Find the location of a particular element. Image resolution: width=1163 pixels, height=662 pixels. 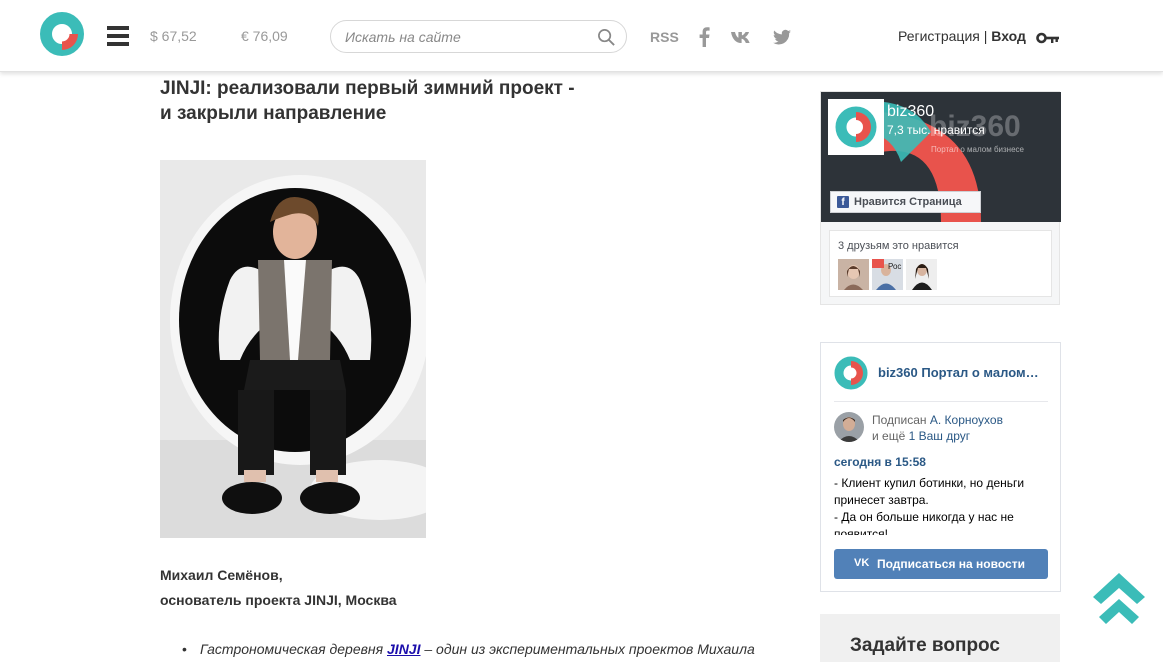

facebook-icon: f is located at coordinates (843, 202).